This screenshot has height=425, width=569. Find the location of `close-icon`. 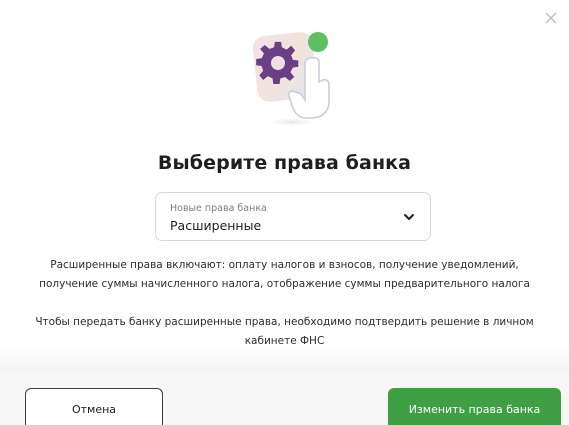

close-icon is located at coordinates (551, 18).